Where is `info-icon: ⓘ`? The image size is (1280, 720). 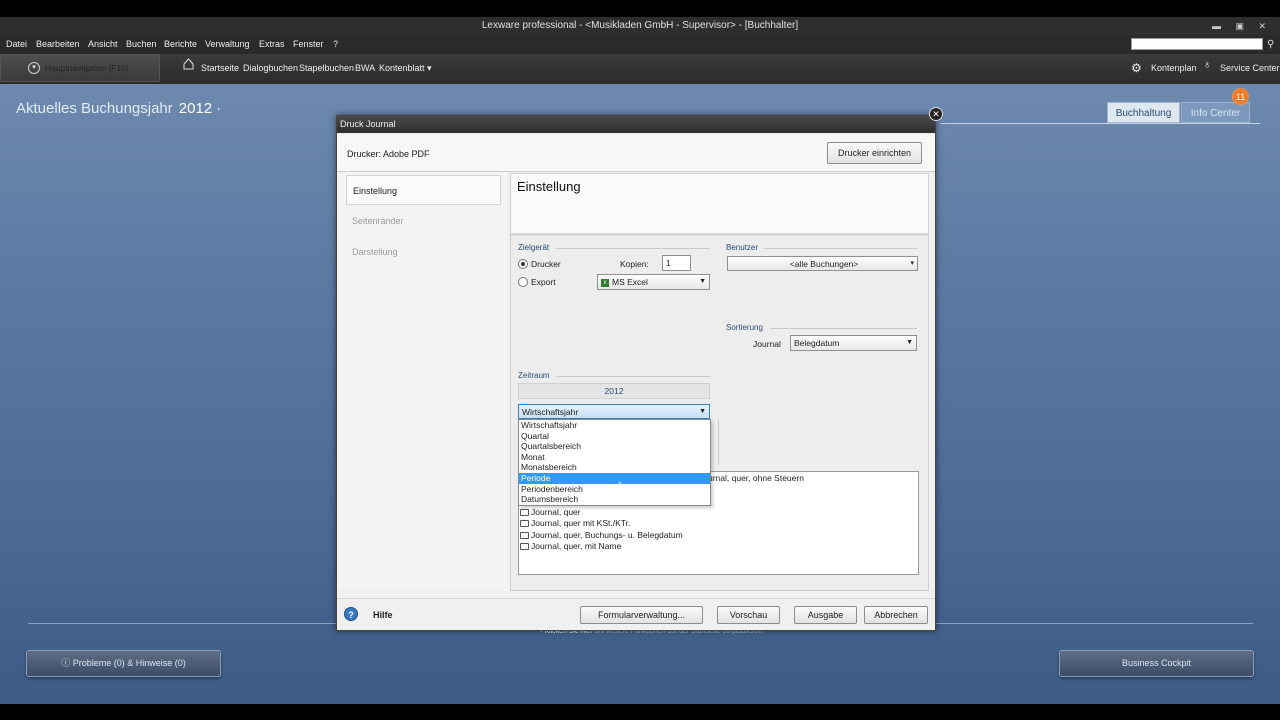 info-icon: ⓘ is located at coordinates (66, 663).